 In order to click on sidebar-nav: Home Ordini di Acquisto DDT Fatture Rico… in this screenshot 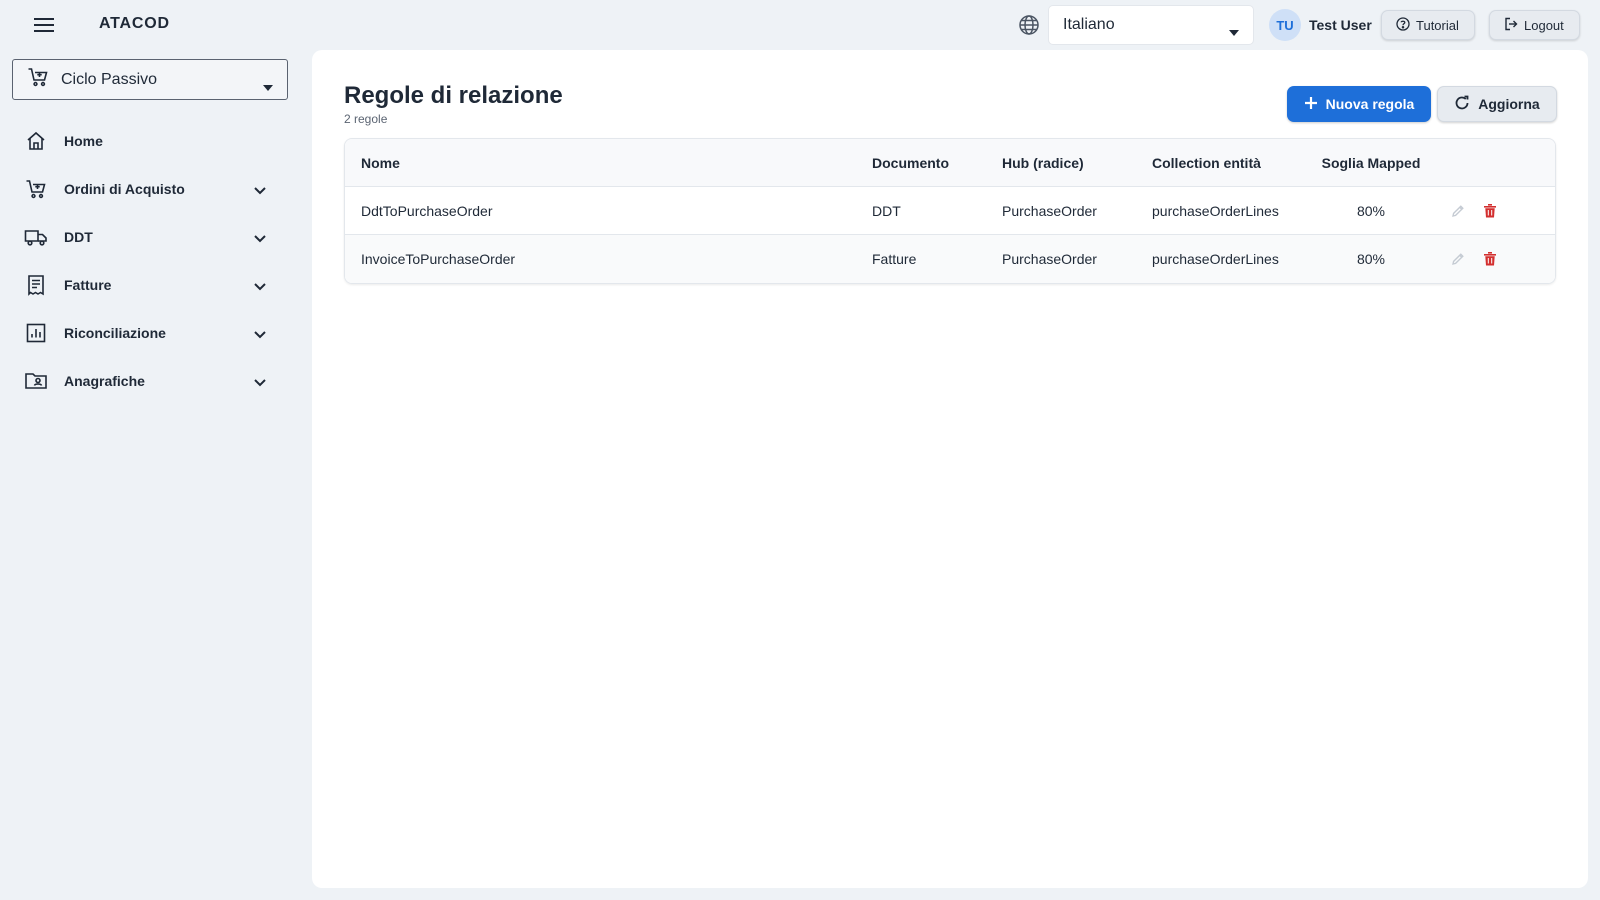, I will do `click(150, 261)`.